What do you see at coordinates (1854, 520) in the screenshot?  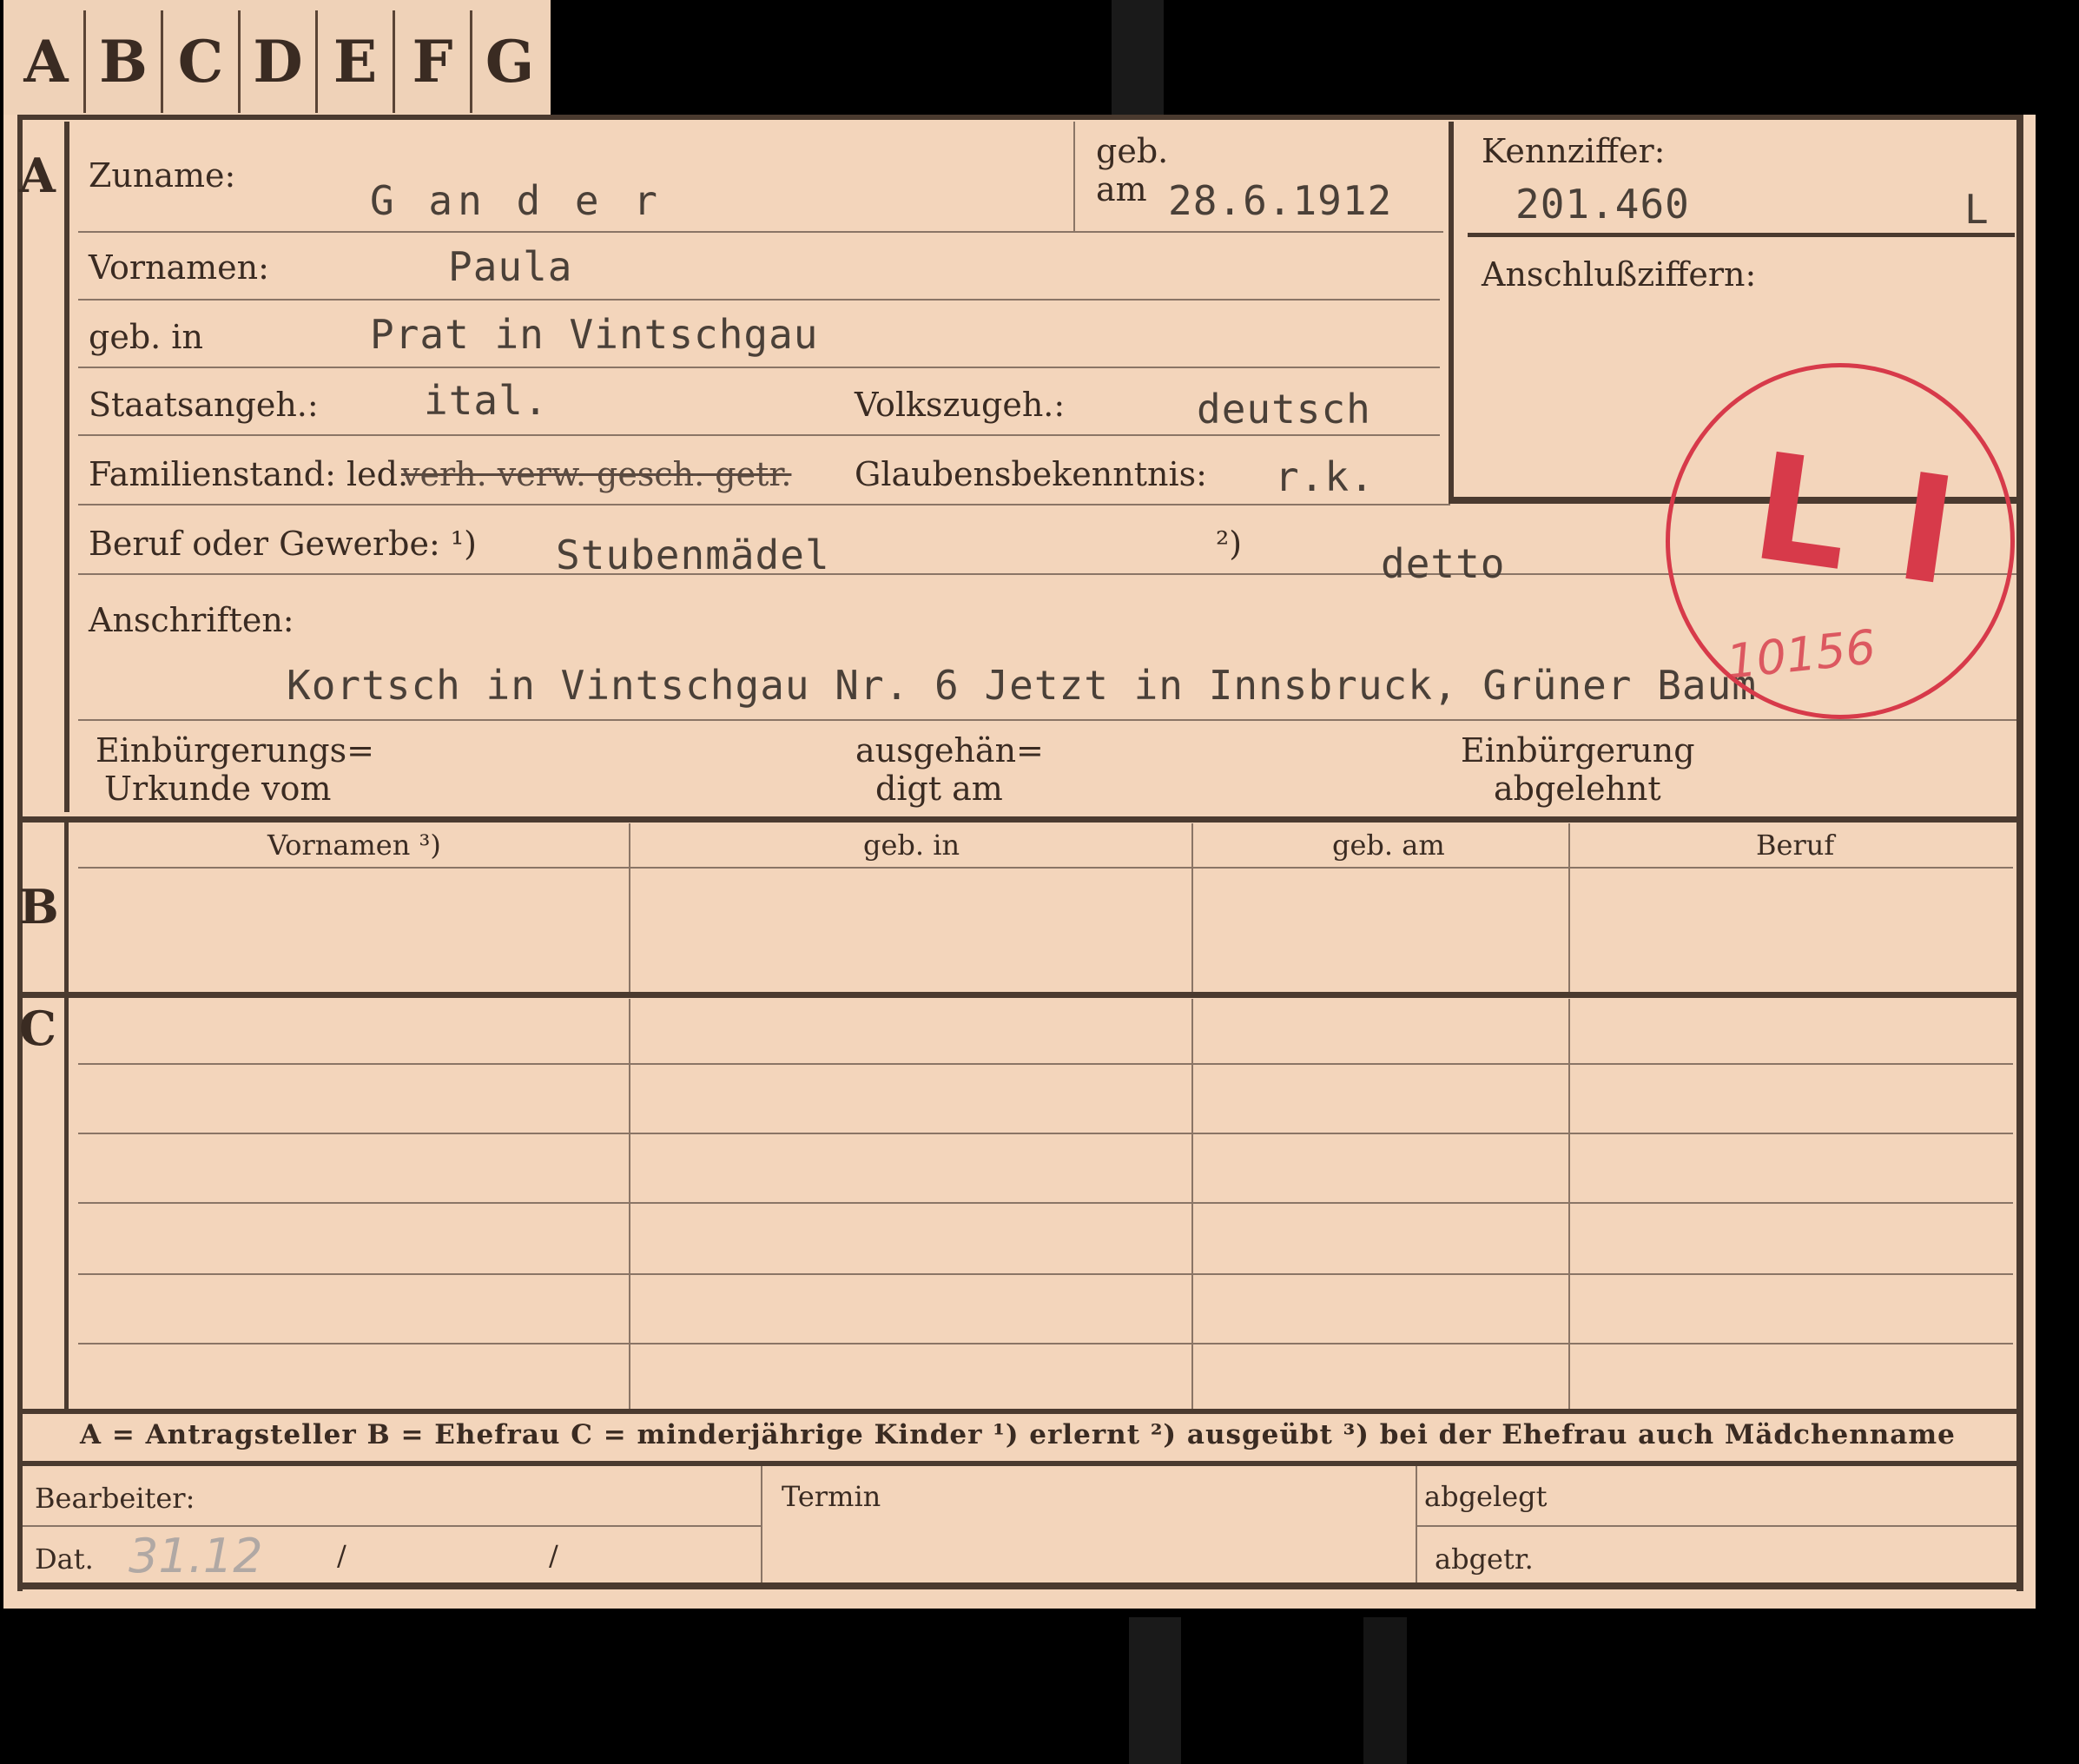 I see `stamp-letters: L I` at bounding box center [1854, 520].